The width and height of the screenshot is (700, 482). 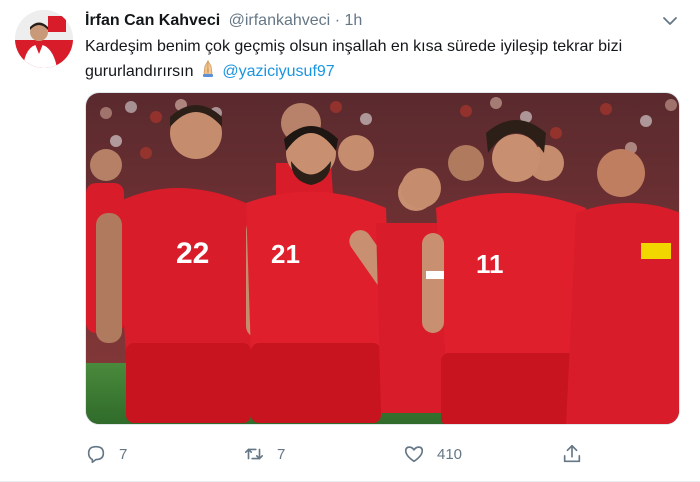 I want to click on jersey-number-21: 21, so click(x=285, y=254).